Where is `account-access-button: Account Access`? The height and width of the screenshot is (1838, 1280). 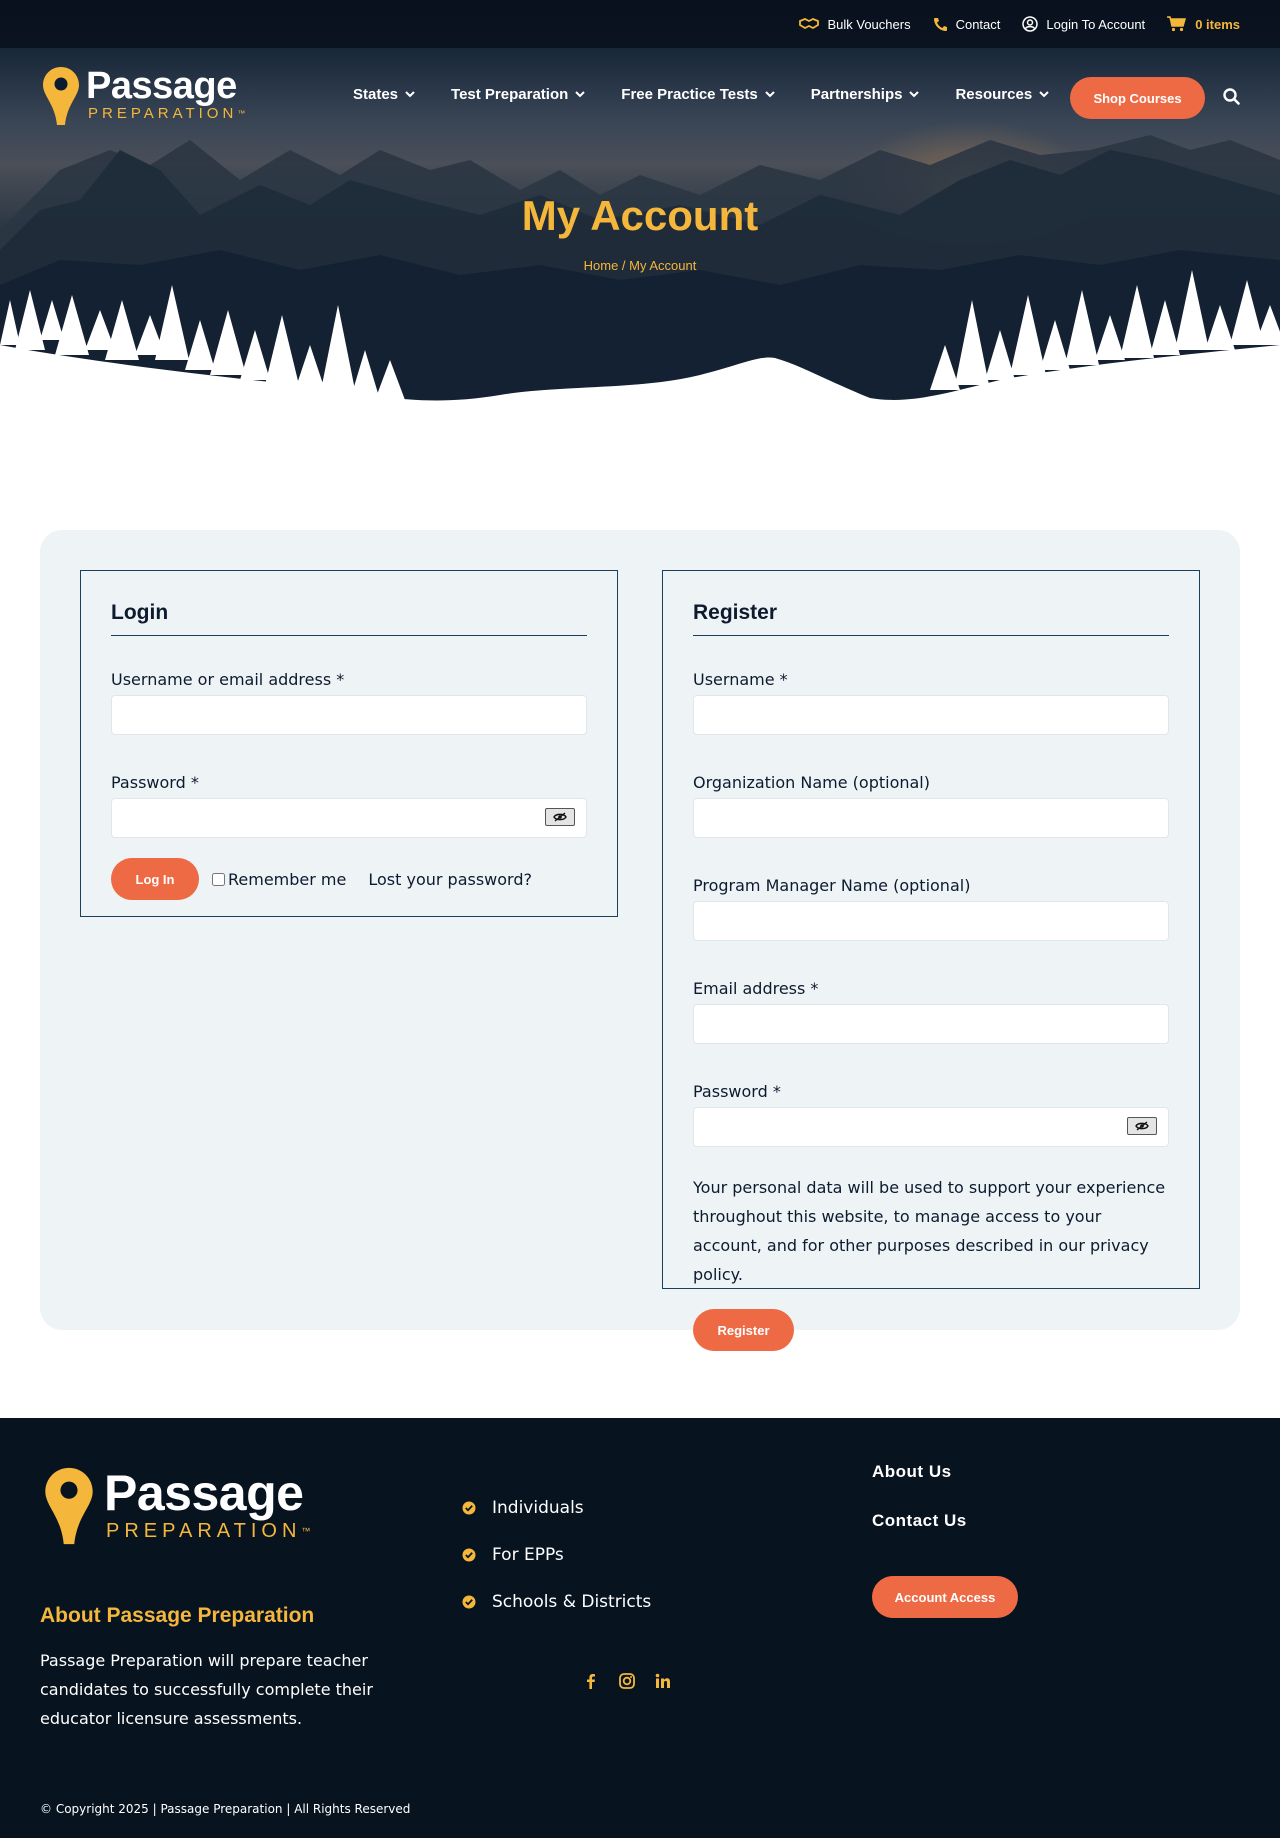
account-access-button: Account Access is located at coordinates (945, 1597).